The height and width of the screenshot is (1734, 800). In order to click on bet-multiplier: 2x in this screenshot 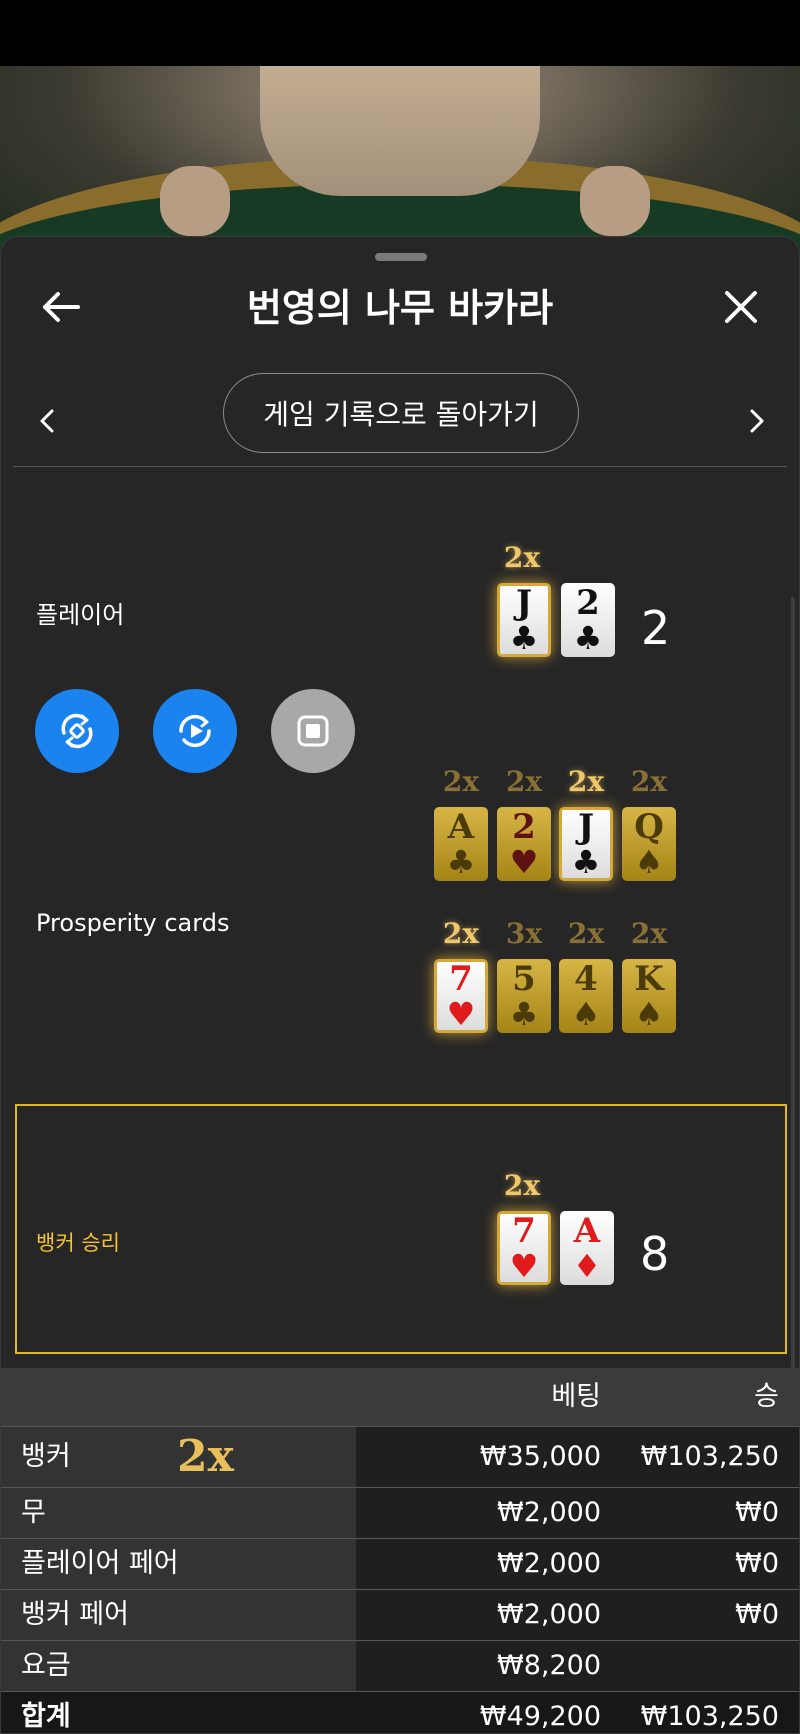, I will do `click(205, 1456)`.